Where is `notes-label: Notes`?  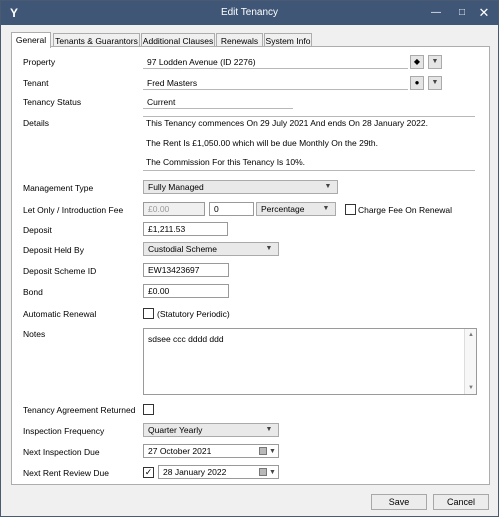
notes-label: Notes is located at coordinates (34, 334).